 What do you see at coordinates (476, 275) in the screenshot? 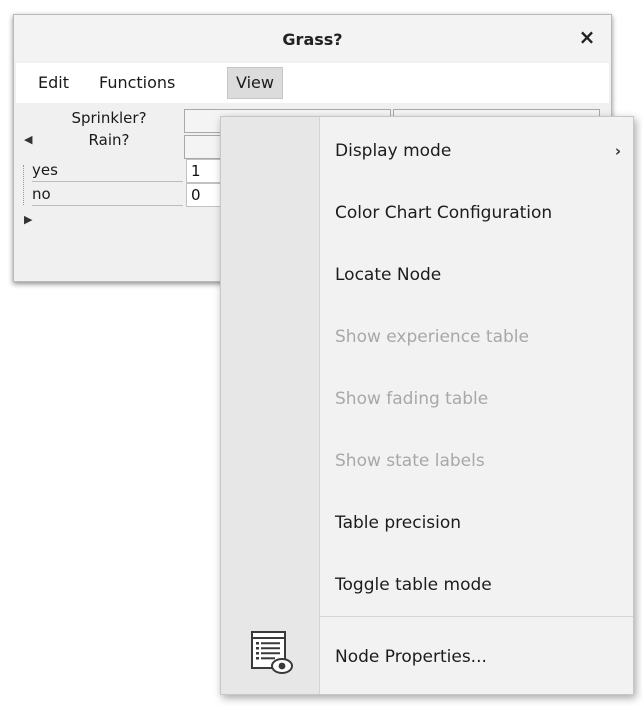
I see `menu-item-locate-node: Locate Node` at bounding box center [476, 275].